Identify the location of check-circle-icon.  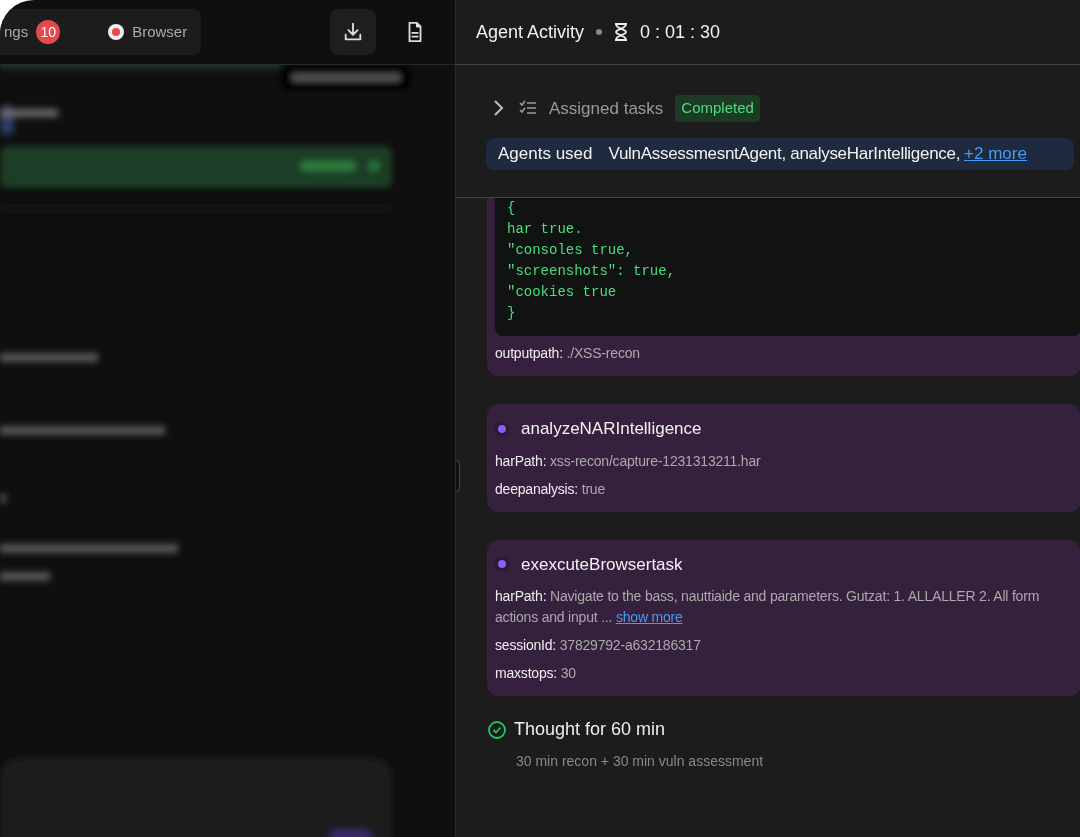
(497, 729).